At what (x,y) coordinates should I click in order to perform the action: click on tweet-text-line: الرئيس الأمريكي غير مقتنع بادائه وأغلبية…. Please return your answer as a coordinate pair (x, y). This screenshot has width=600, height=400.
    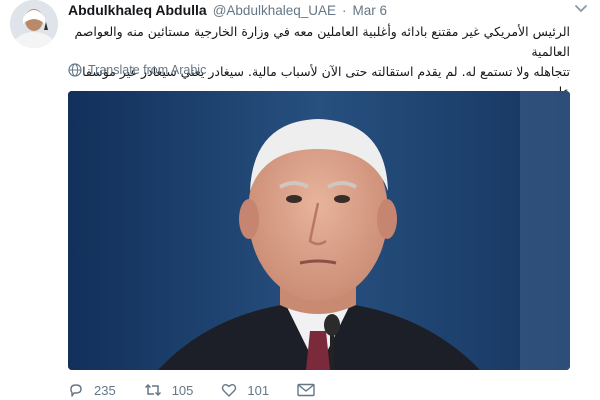
    Looking at the image, I should click on (322, 41).